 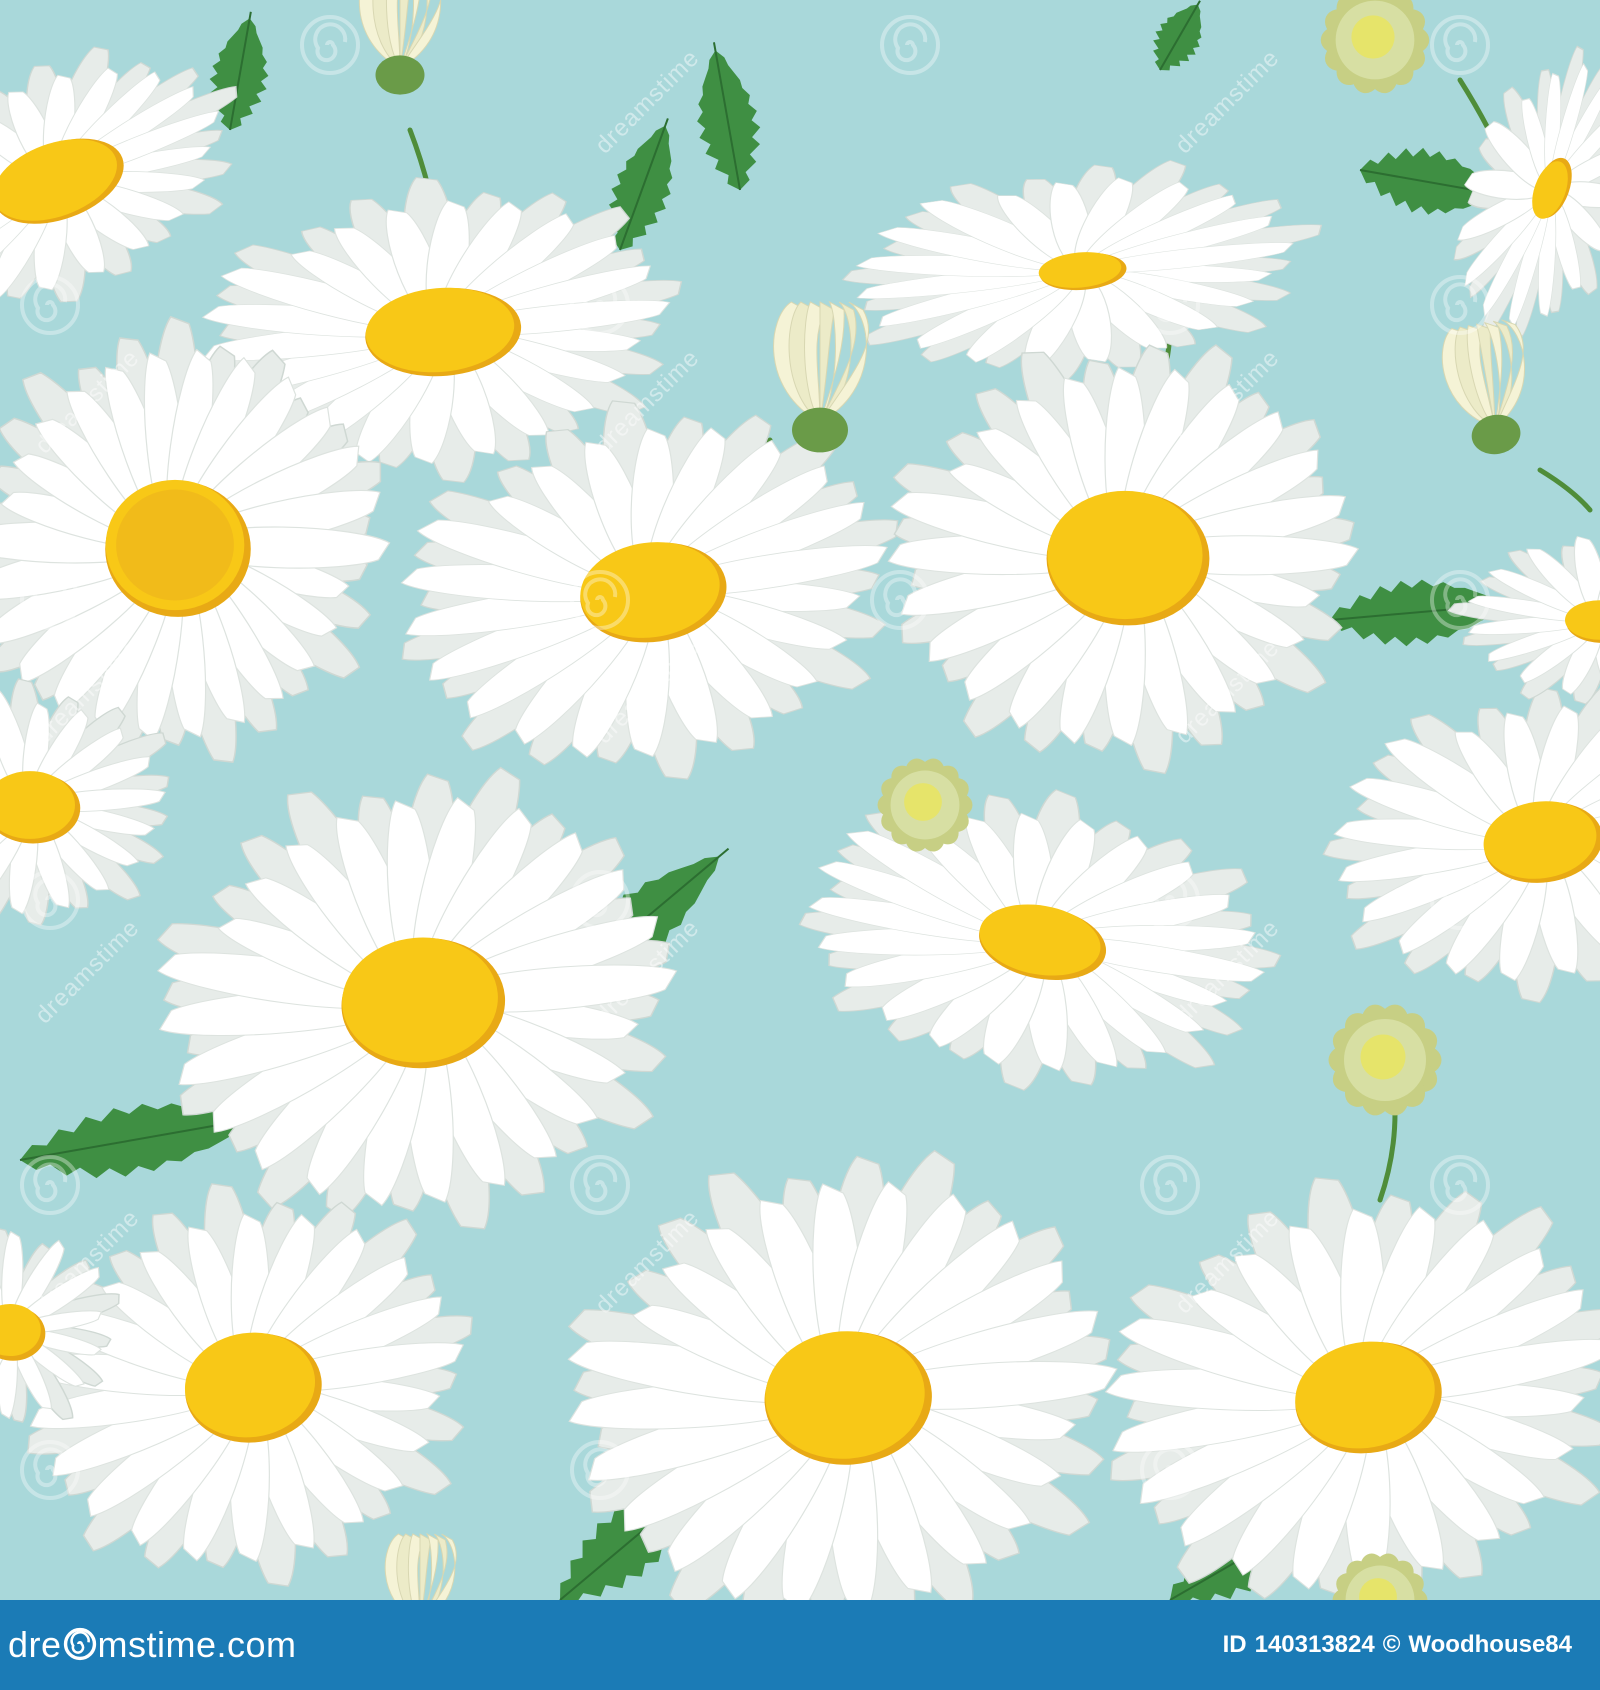 I want to click on dreamstime-logo: dre mstime.com, so click(x=148, y=1645).